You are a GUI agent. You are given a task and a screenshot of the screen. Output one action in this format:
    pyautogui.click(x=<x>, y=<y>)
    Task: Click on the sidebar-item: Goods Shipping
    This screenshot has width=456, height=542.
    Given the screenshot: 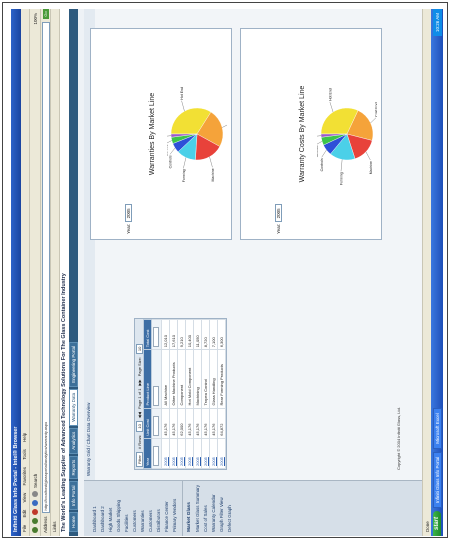 What is the action you would take?
    pyautogui.click(x=118, y=508)
    